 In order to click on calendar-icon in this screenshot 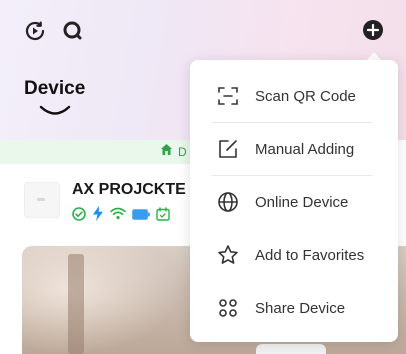, I will do `click(163, 216)`.